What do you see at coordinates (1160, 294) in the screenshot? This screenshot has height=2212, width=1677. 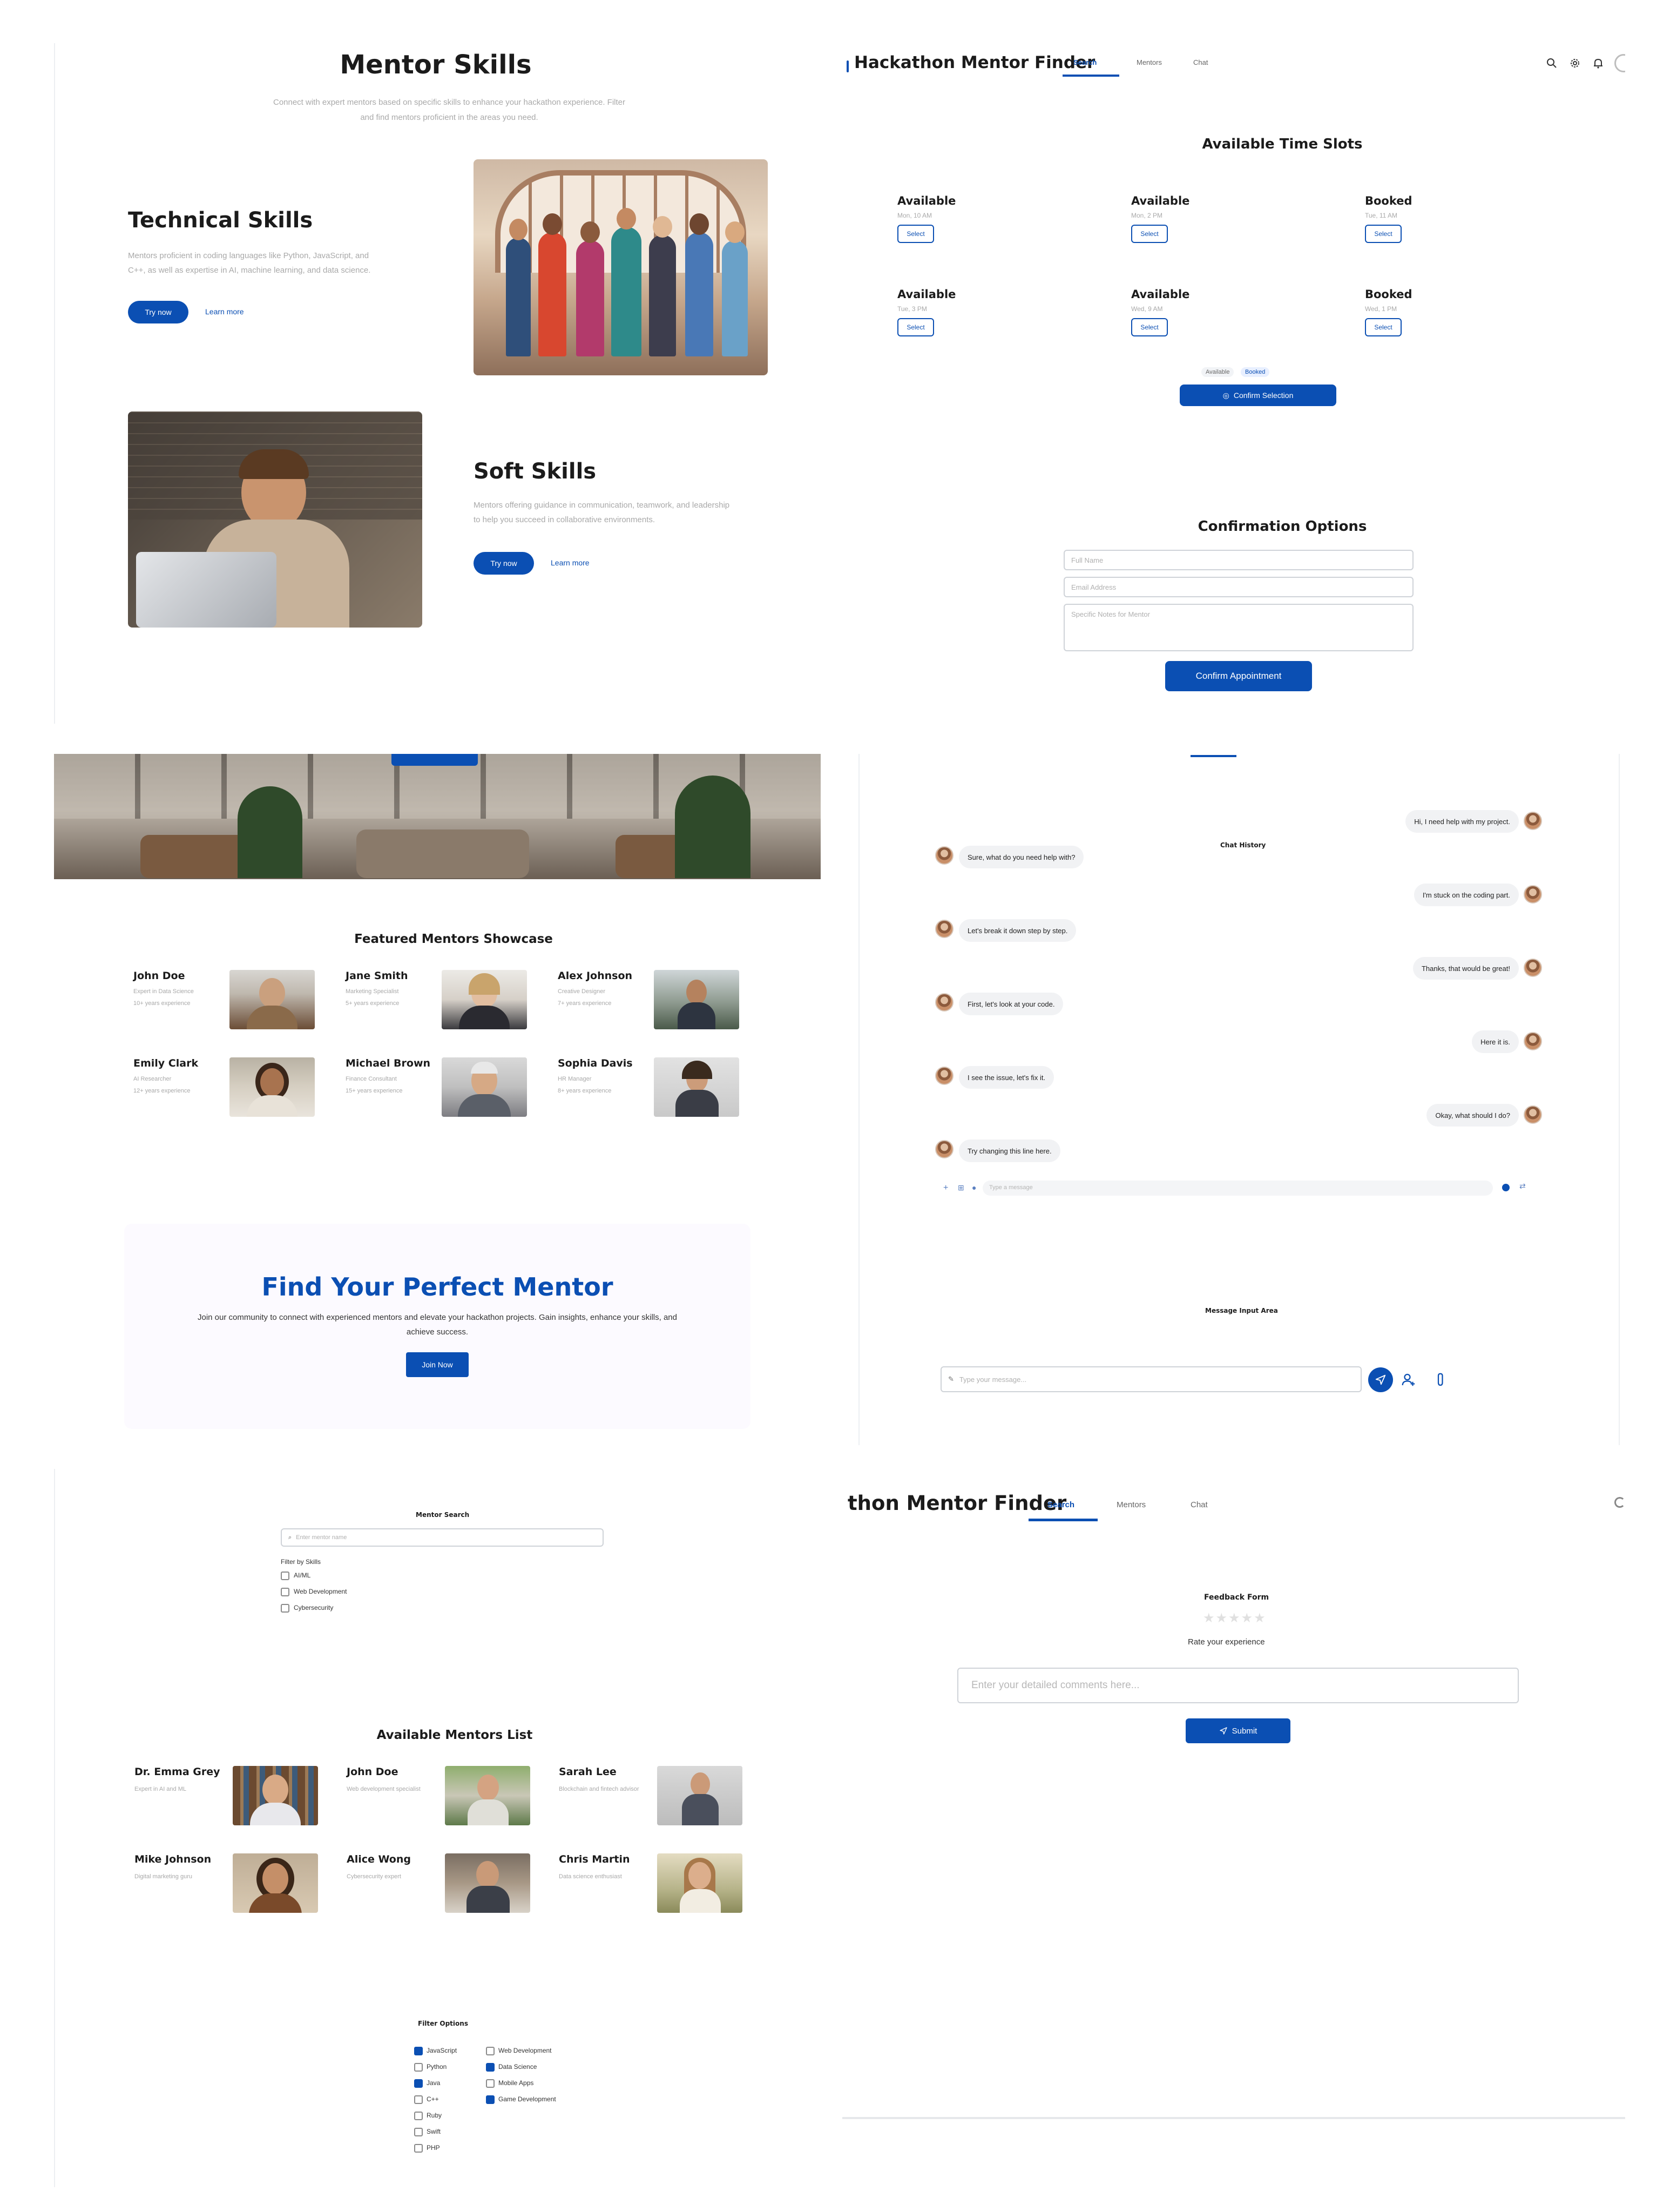 I see `slot-status: Available` at bounding box center [1160, 294].